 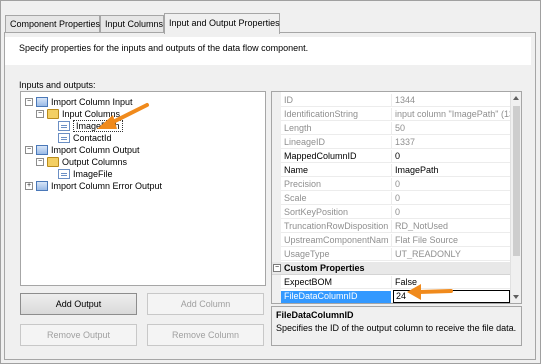 What do you see at coordinates (316, 212) in the screenshot?
I see `property-name: SortKeyPosition` at bounding box center [316, 212].